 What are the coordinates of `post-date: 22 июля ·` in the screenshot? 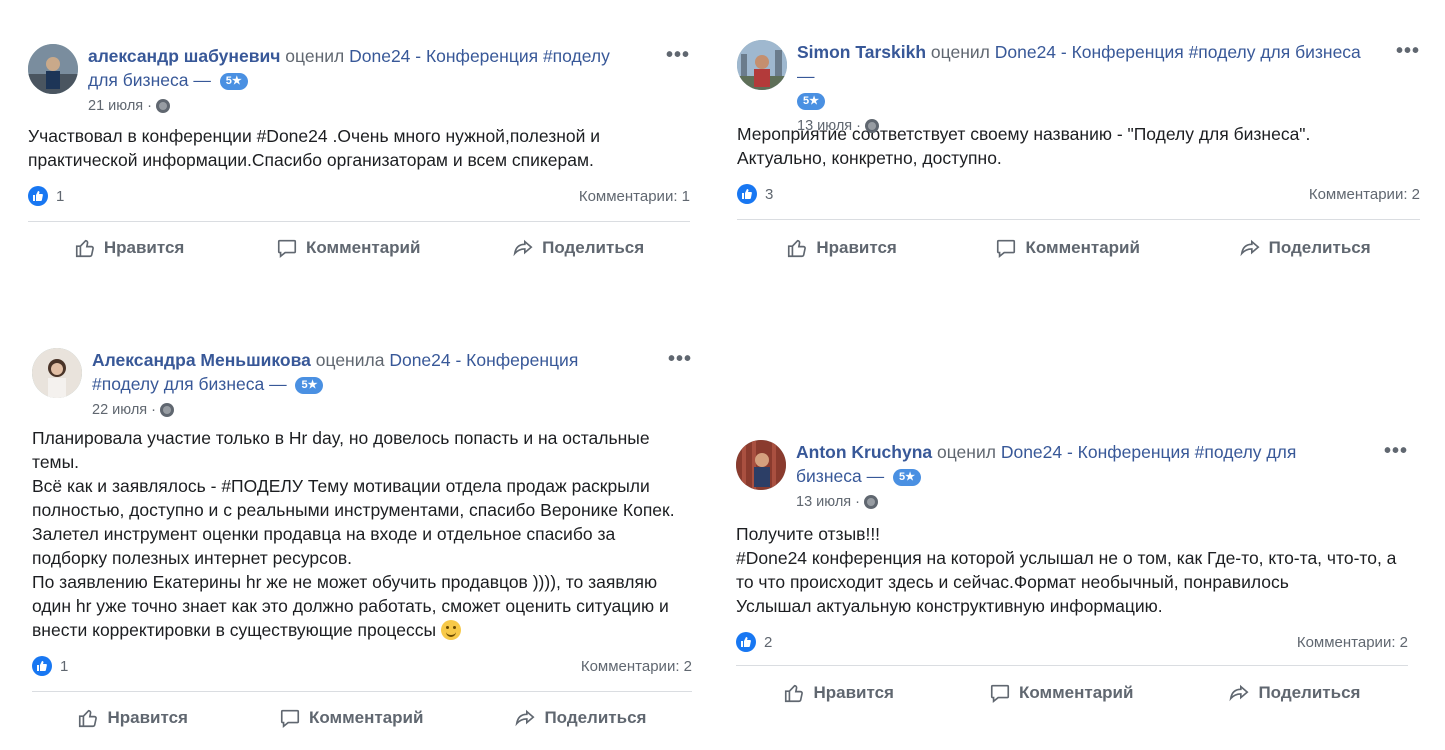 It's located at (124, 410).